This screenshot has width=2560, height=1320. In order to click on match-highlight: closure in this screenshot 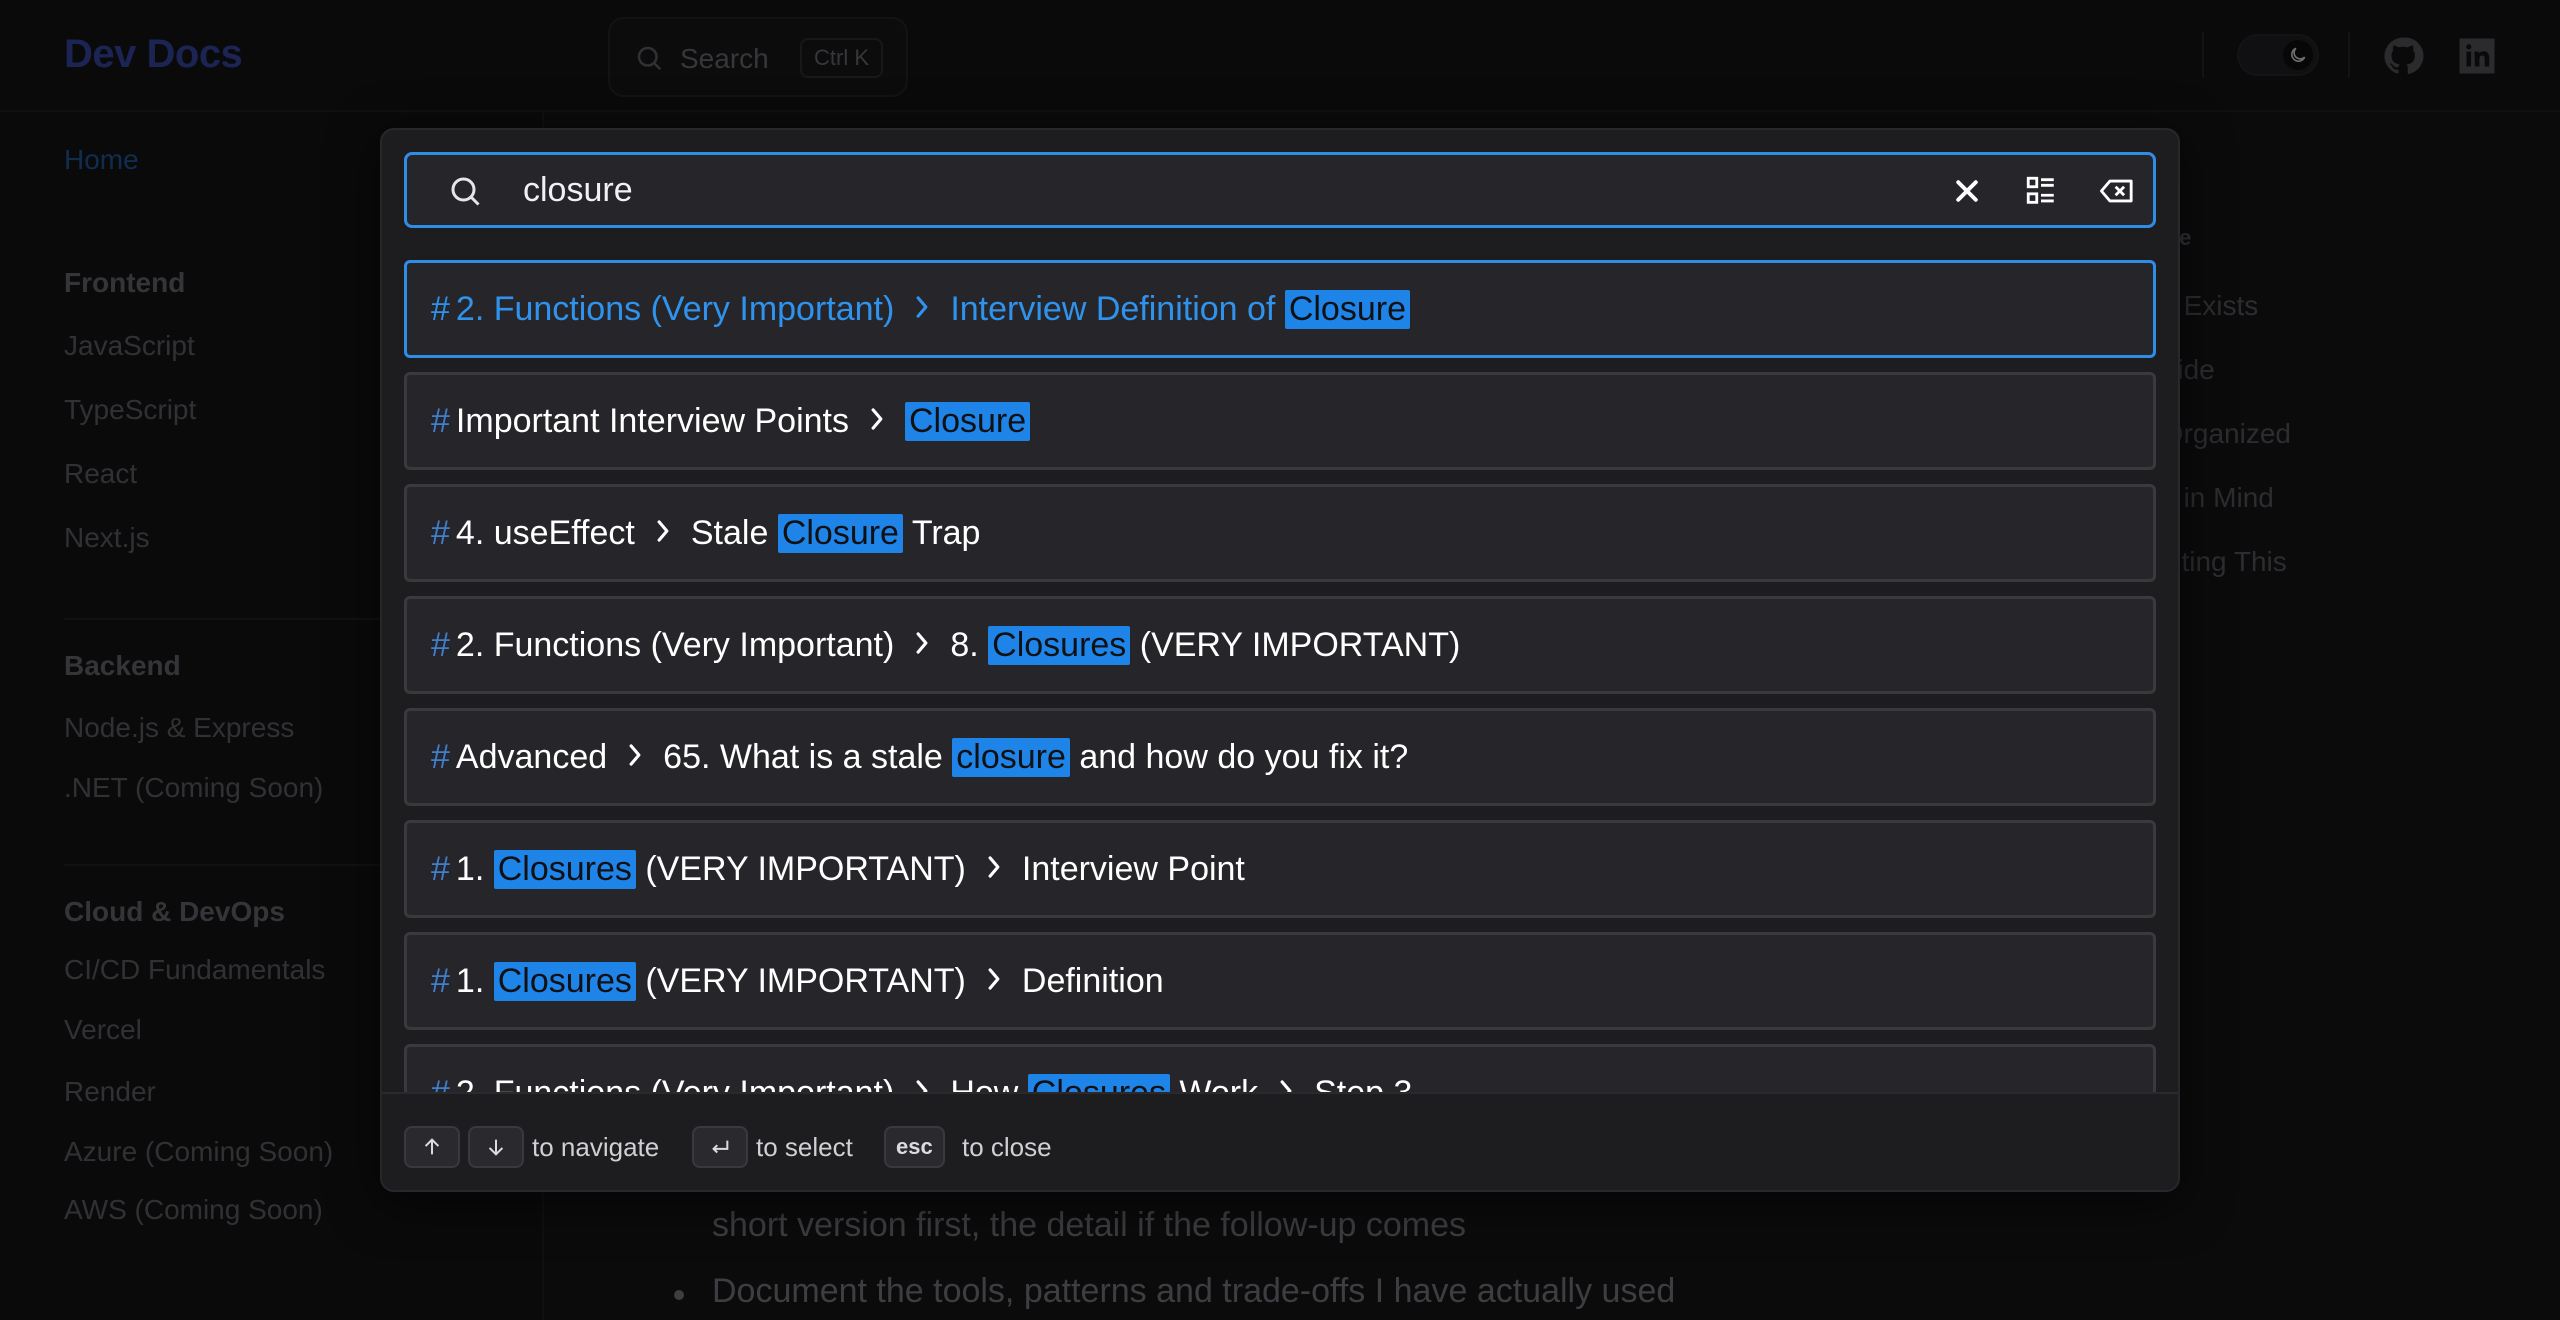, I will do `click(1011, 757)`.